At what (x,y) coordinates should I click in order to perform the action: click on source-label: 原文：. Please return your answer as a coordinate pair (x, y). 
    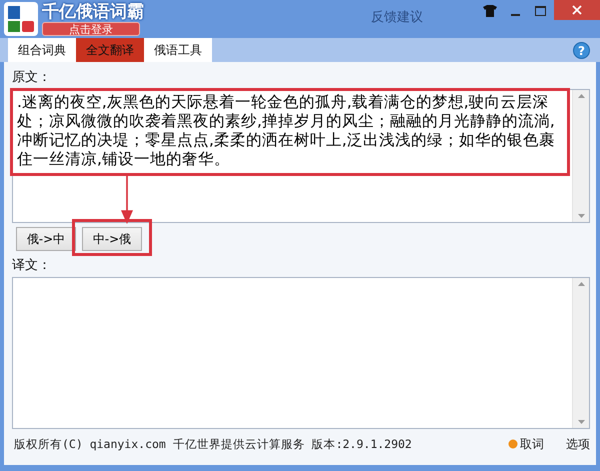
    Looking at the image, I should click on (31, 78).